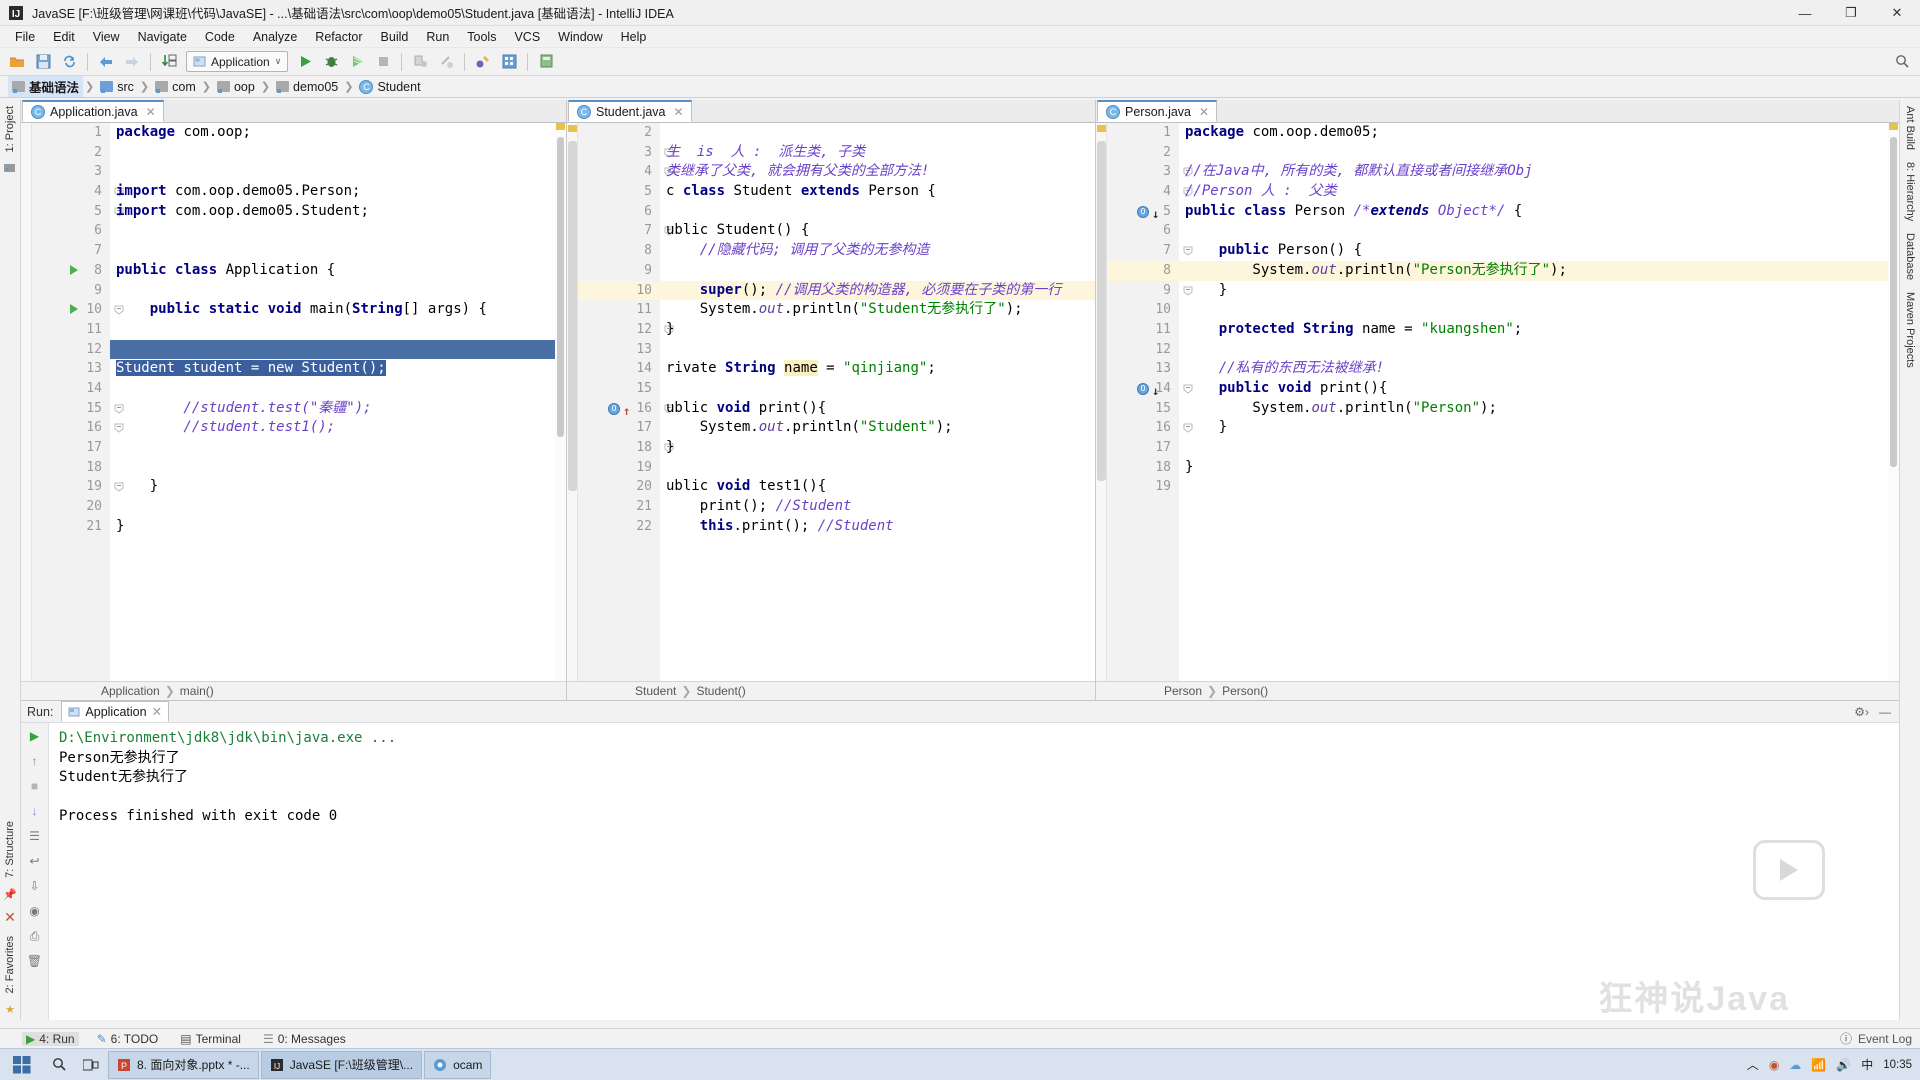 The image size is (1920, 1080). What do you see at coordinates (22, 1065) in the screenshot?
I see `windows-start-icon` at bounding box center [22, 1065].